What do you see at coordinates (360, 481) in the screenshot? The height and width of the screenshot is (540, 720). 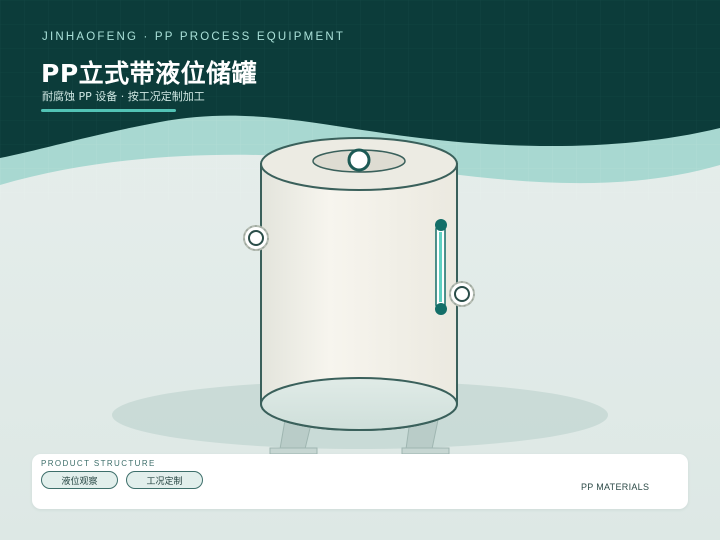 I see `product-structure-panel: PRODUCT STRUCTURE 液位观察 工况定制 PP MATERIALS` at bounding box center [360, 481].